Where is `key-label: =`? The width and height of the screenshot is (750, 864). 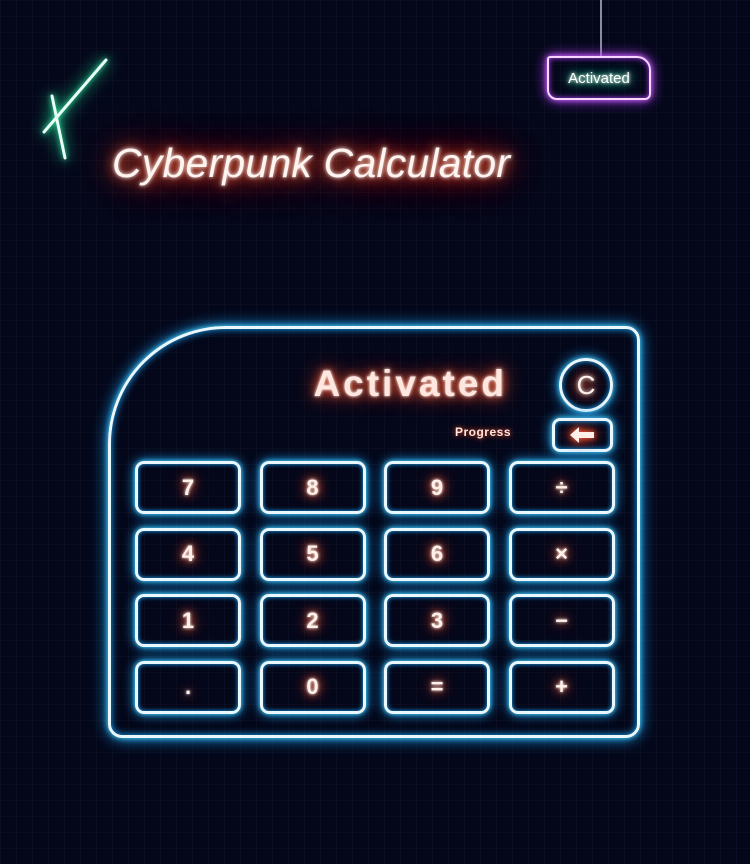
key-label: = is located at coordinates (437, 686).